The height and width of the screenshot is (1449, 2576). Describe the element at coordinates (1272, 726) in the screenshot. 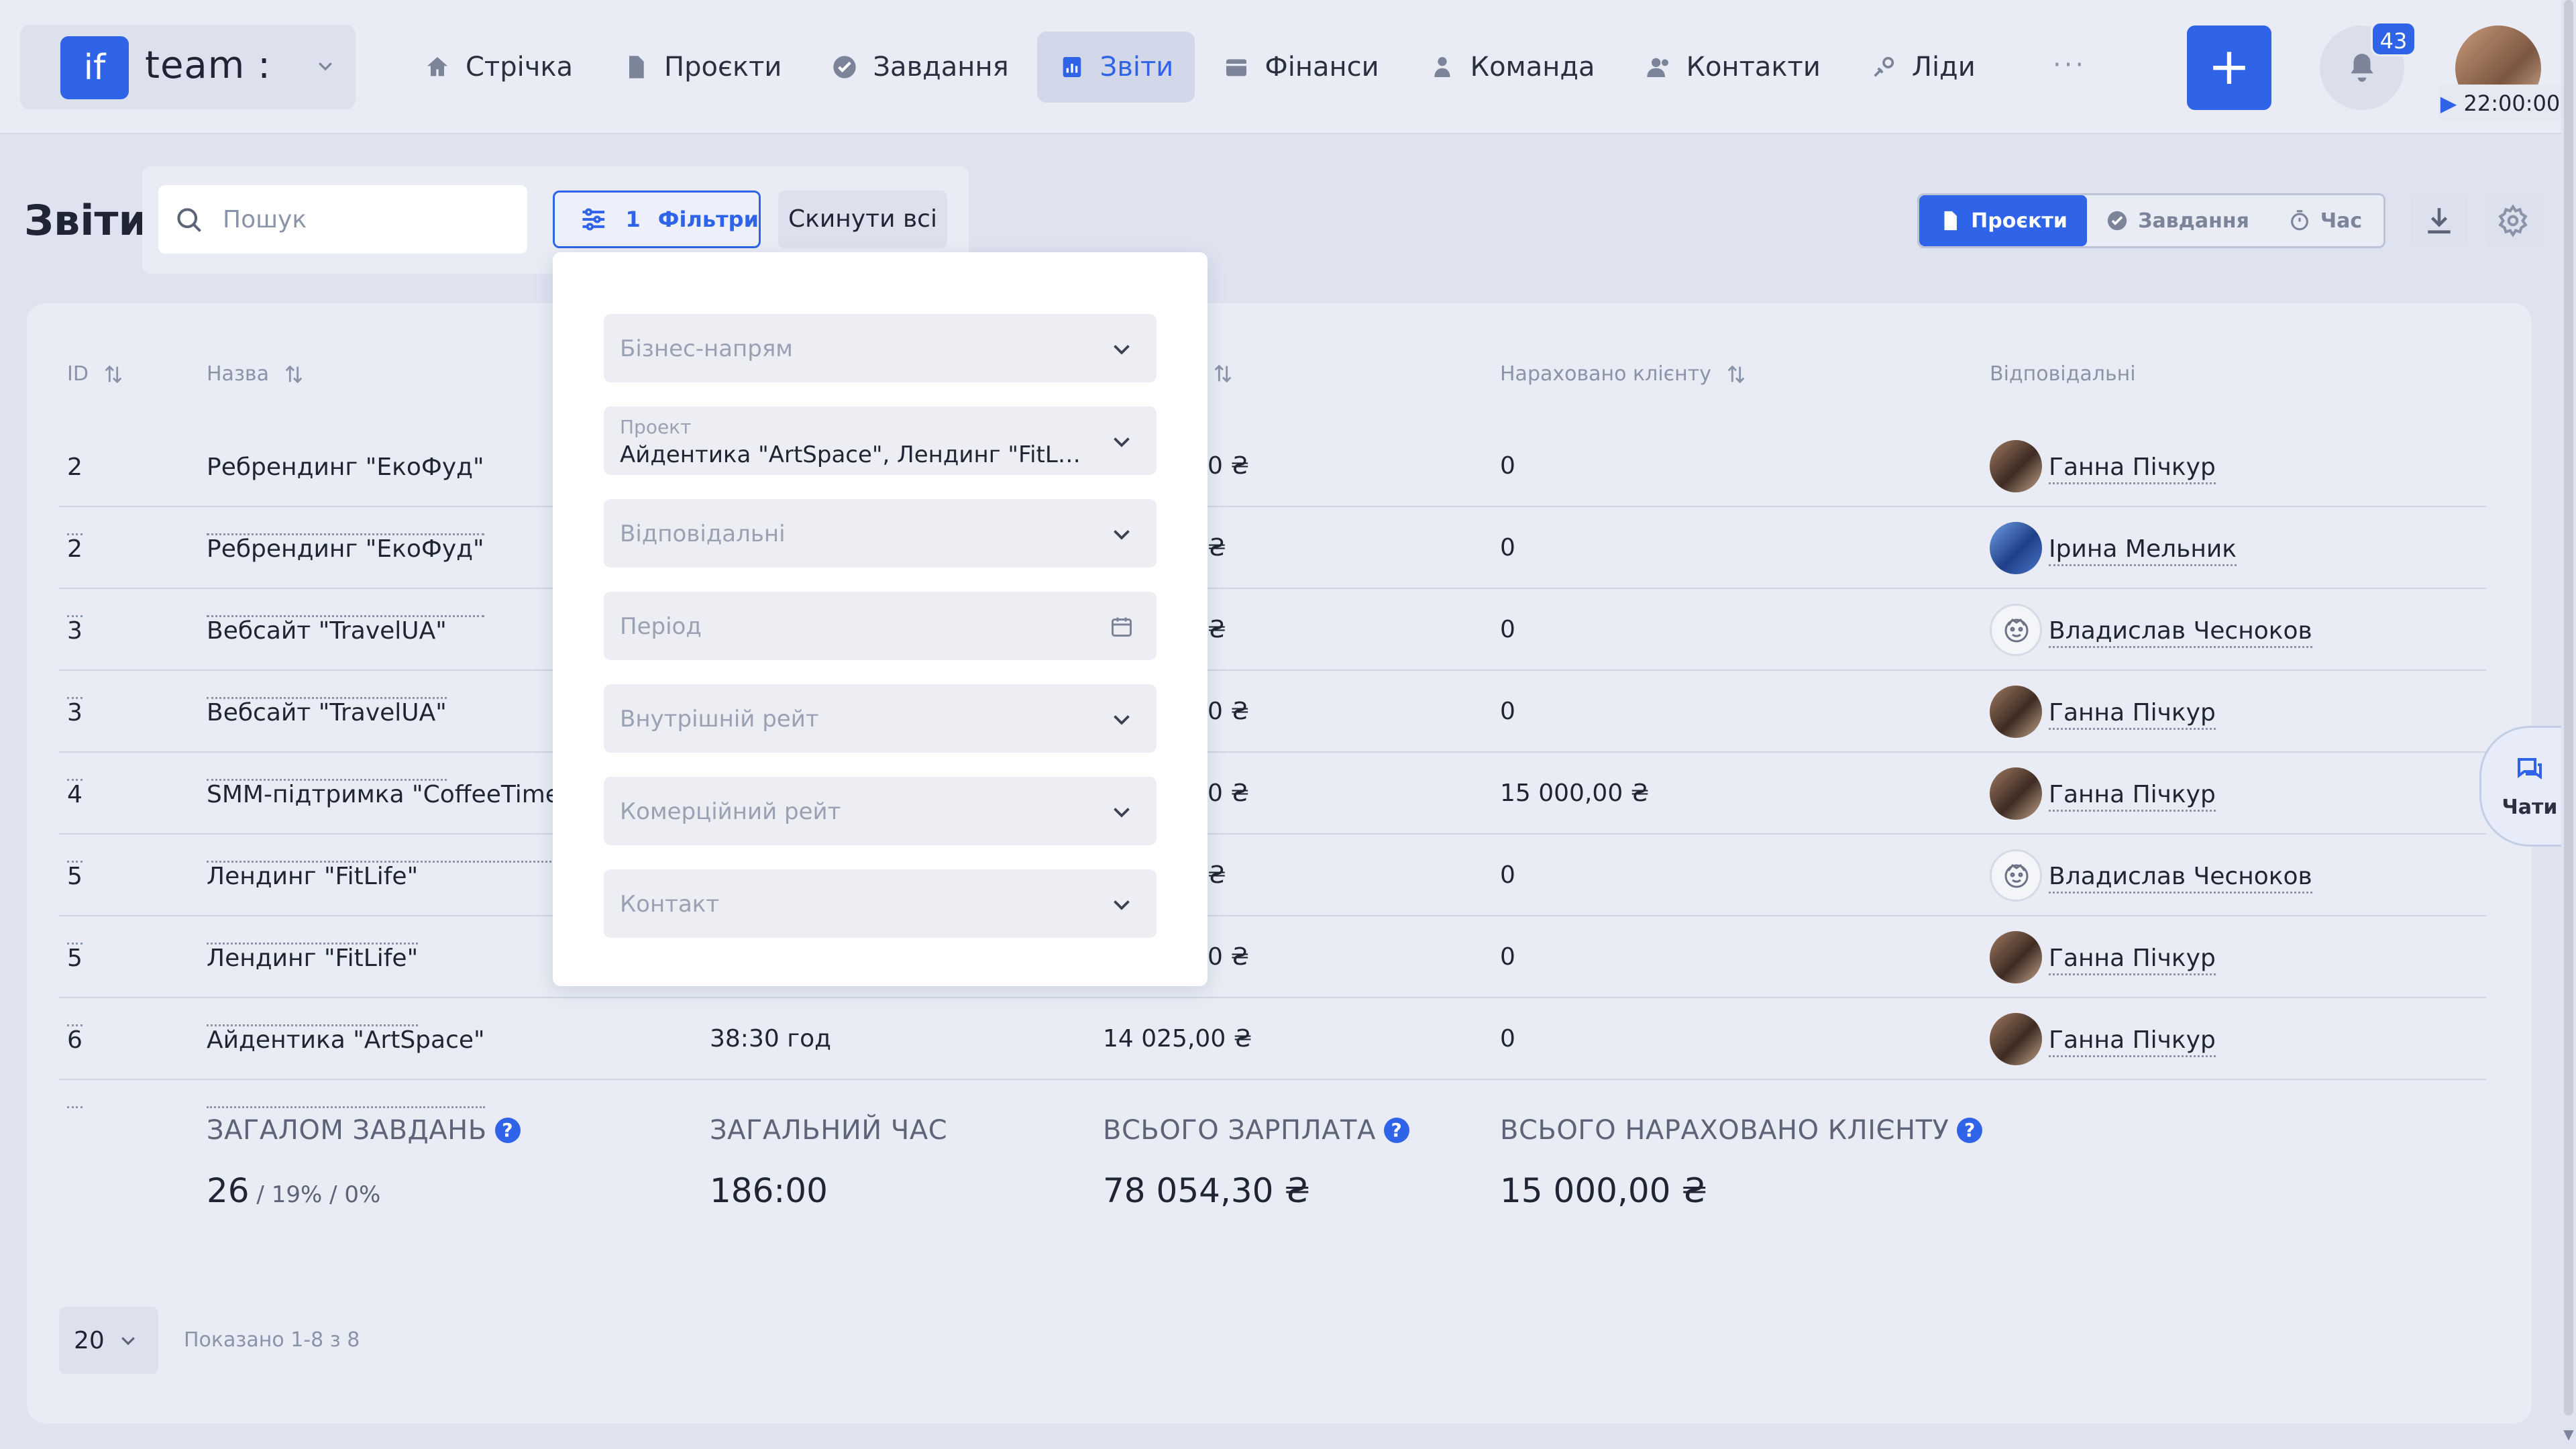

I see `table-row: 3 Вебсайт "TravelUA" 0 ₴ 0 Ганна Пічкур` at that location.